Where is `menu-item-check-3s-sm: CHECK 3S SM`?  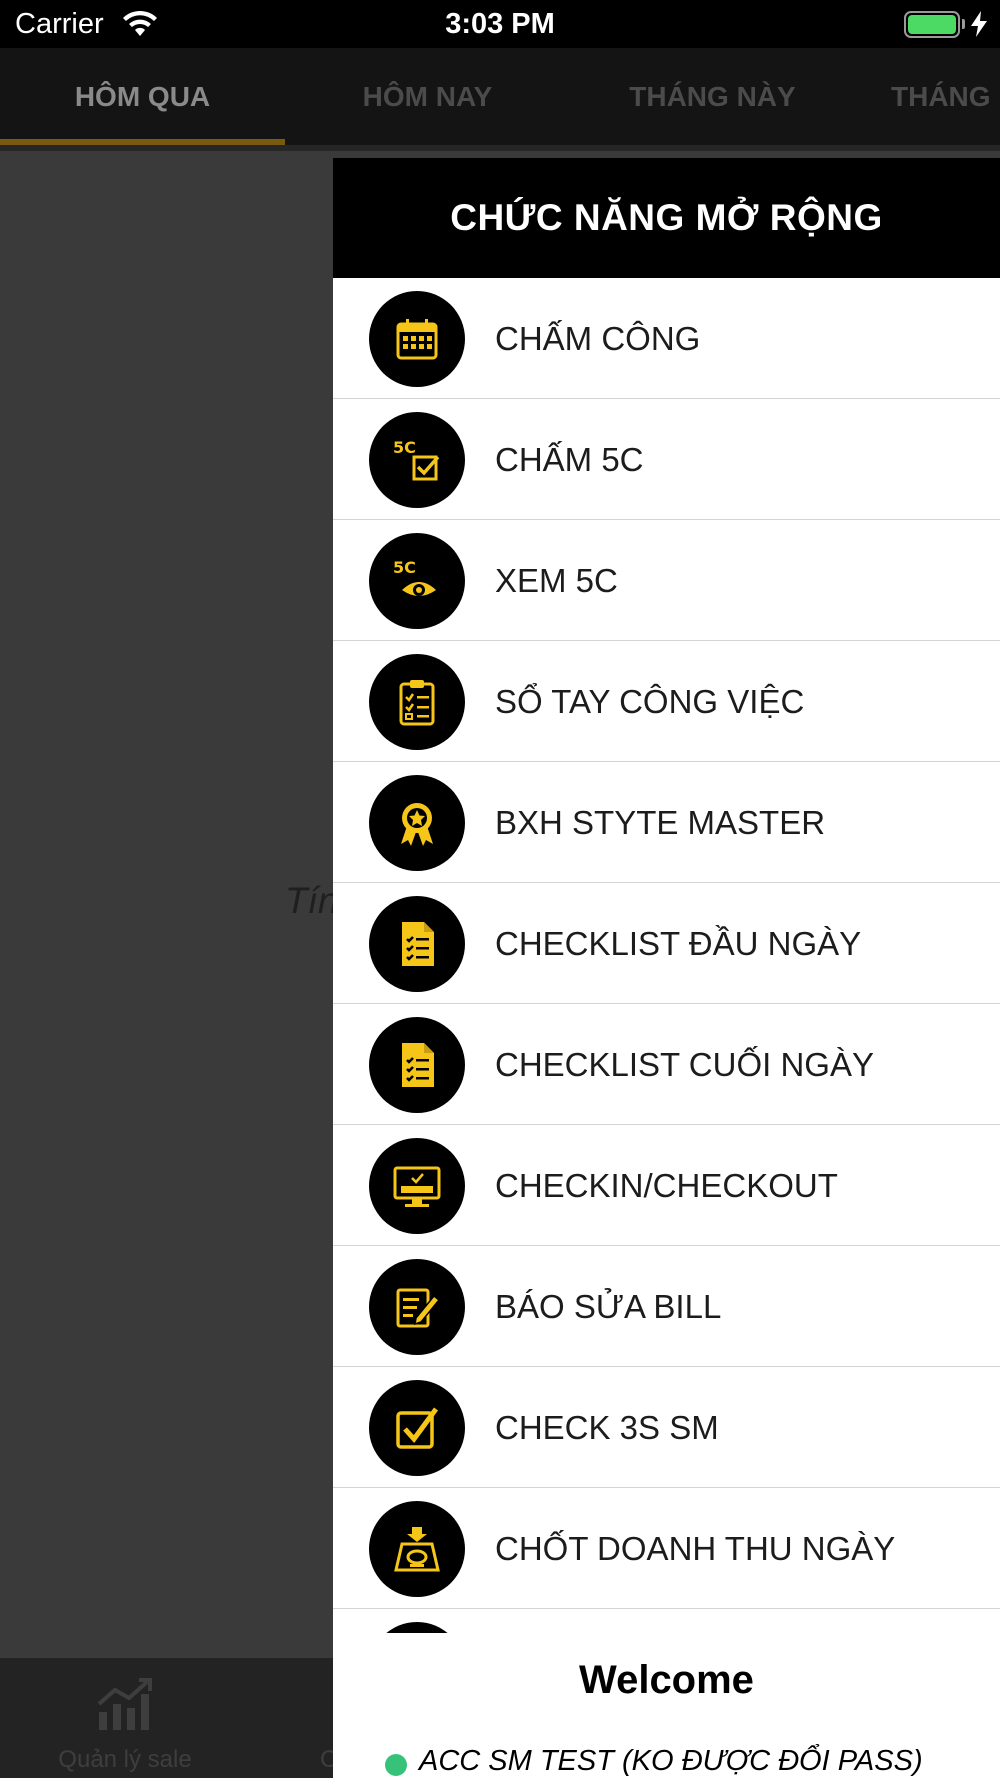
menu-item-check-3s-sm: CHECK 3S SM is located at coordinates (666, 1427).